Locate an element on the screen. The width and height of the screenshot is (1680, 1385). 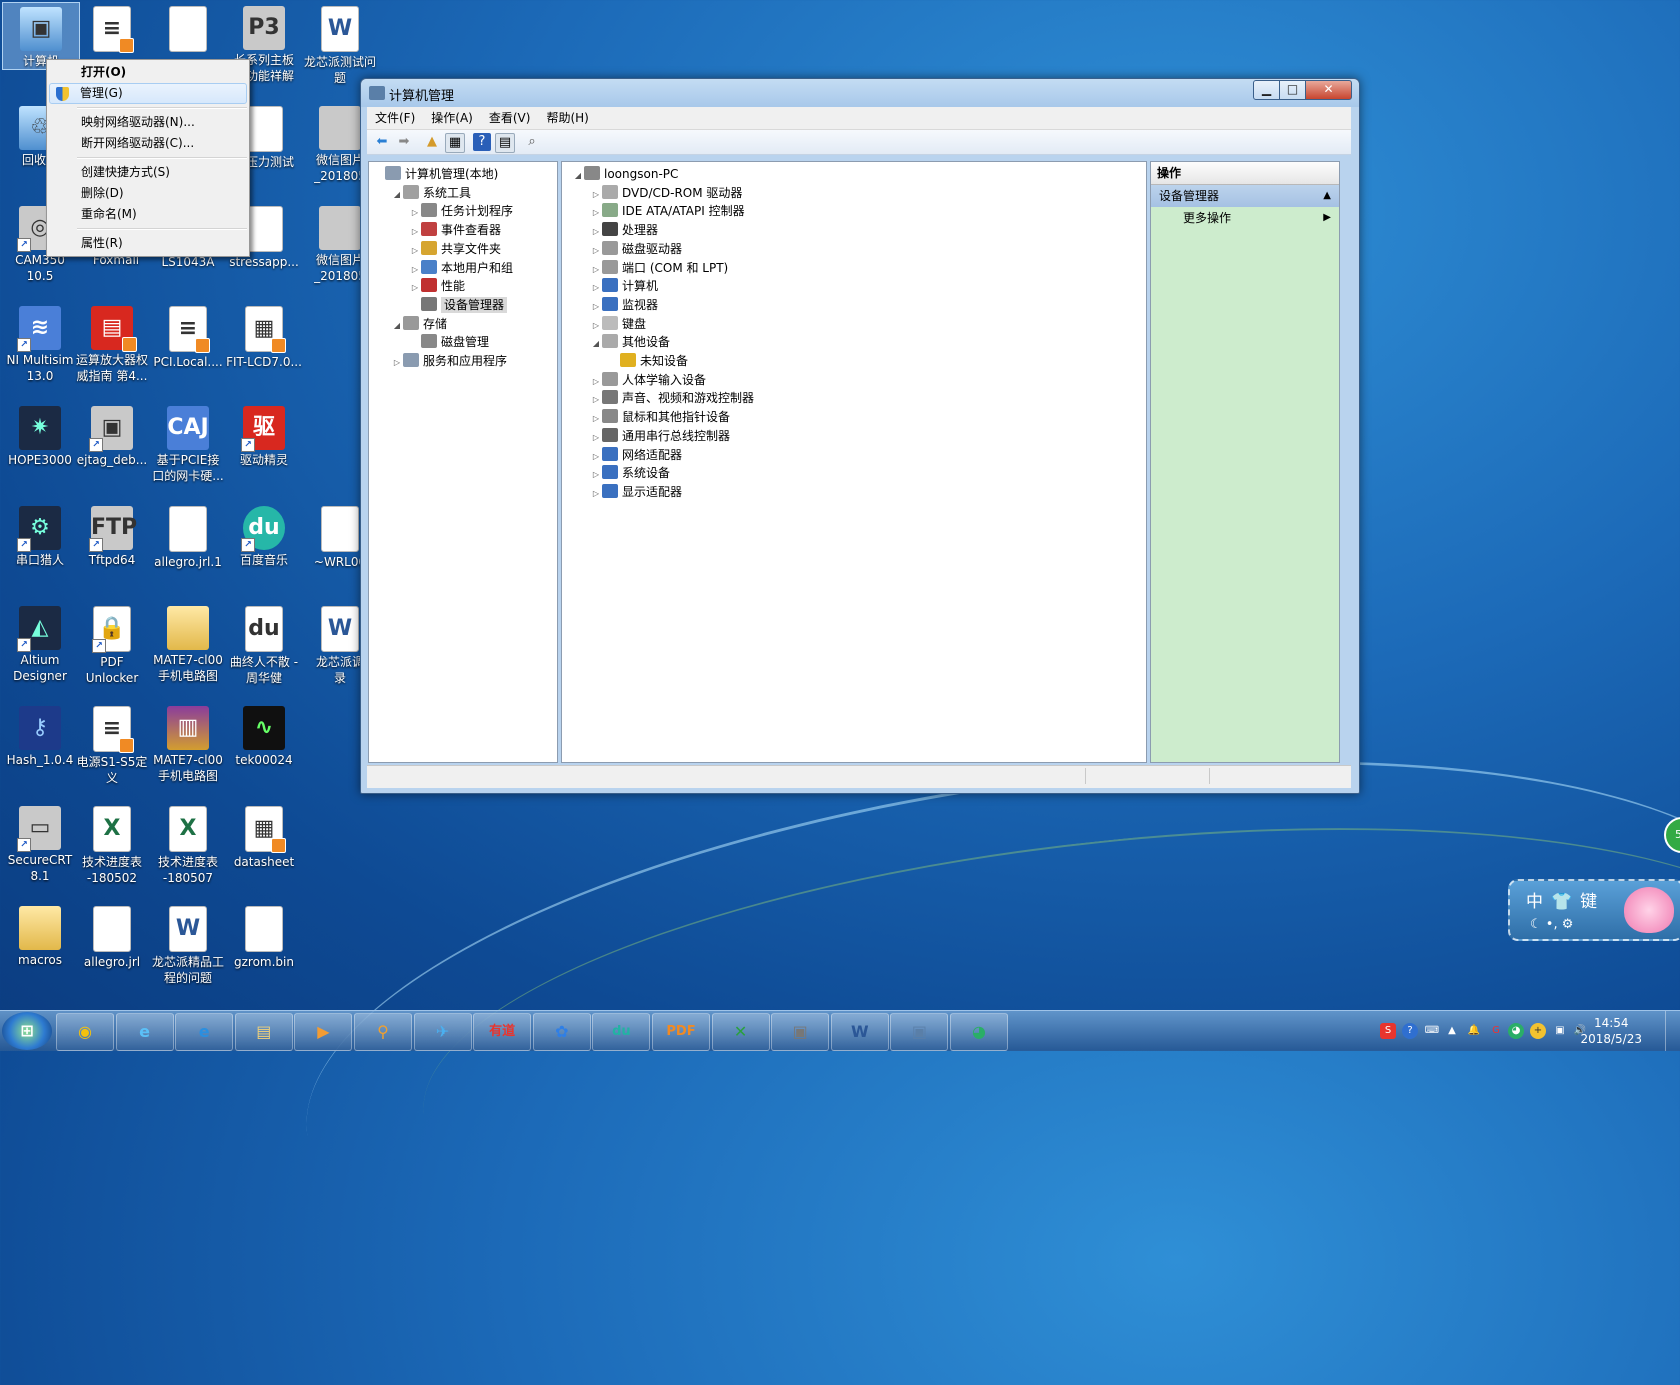
show-desktop-button is located at coordinates (1672, 1031).